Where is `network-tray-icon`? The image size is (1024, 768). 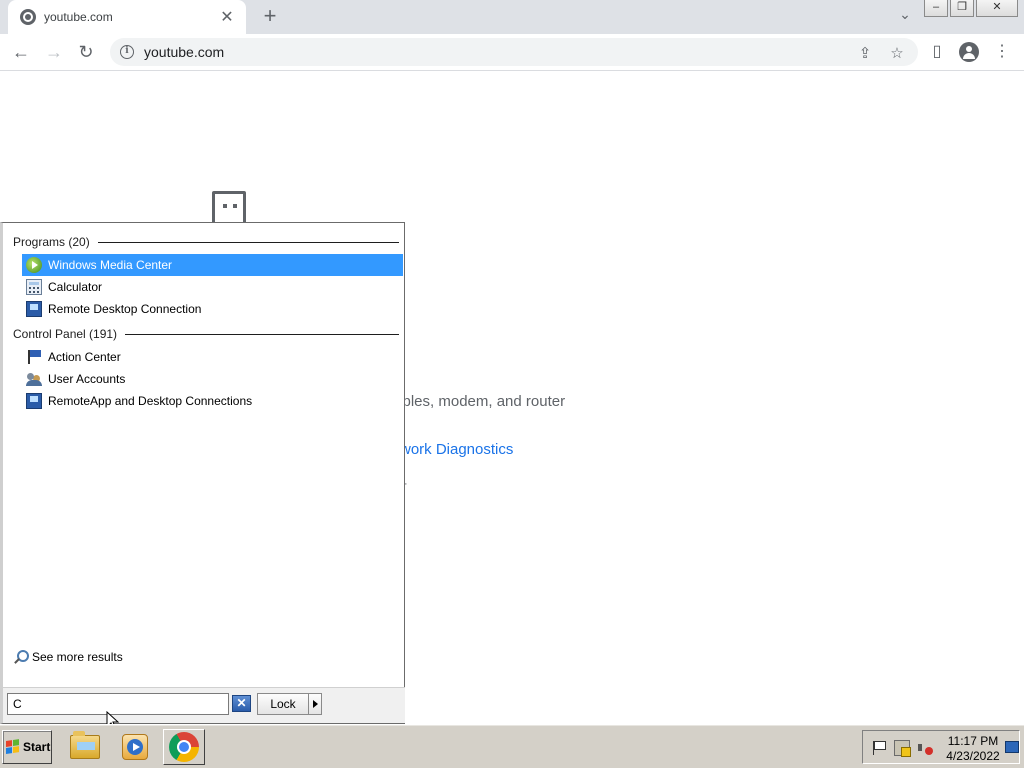 network-tray-icon is located at coordinates (902, 748).